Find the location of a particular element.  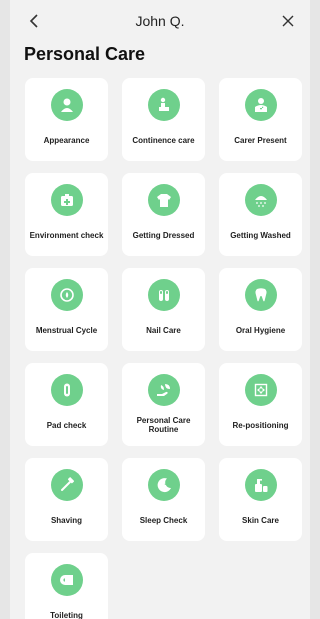

tile-label: Sleep Check is located at coordinates (163, 520).